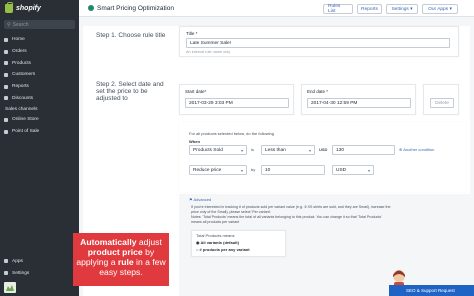  What do you see at coordinates (6, 39) in the screenshot?
I see `home-icon` at bounding box center [6, 39].